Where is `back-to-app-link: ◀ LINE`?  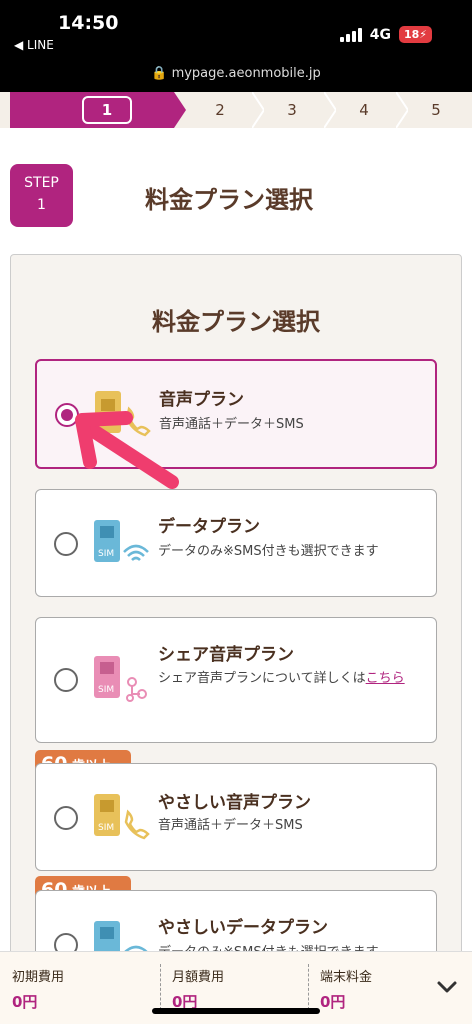
back-to-app-link: ◀ LINE is located at coordinates (34, 45).